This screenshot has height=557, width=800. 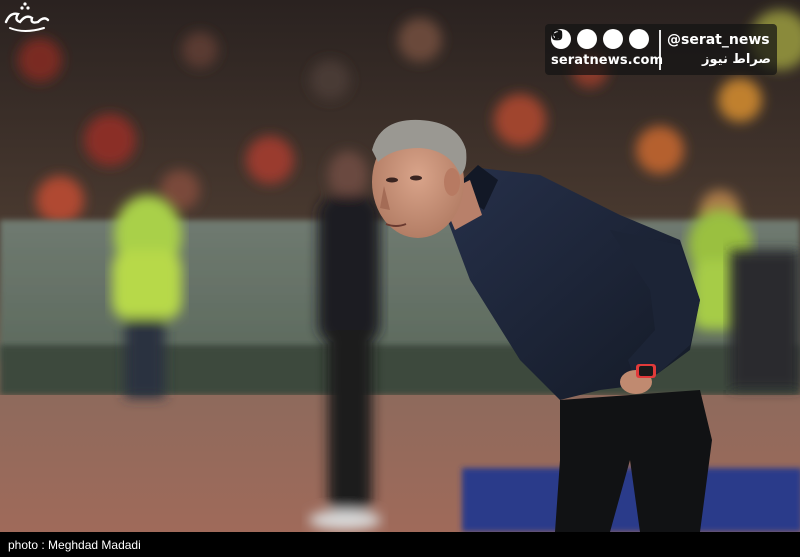 What do you see at coordinates (74, 545) in the screenshot?
I see `photo-credit: photo : Meghdad Madadi` at bounding box center [74, 545].